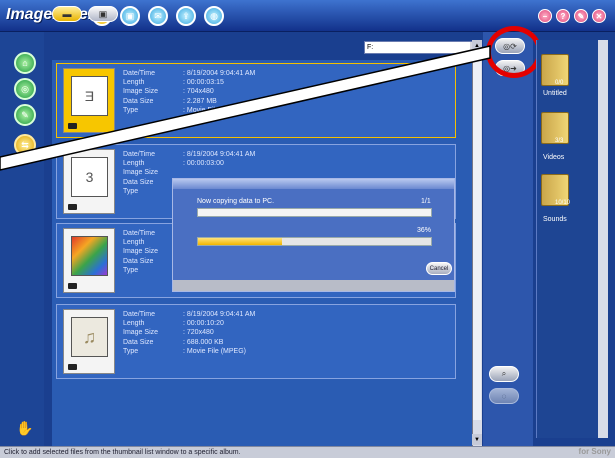 The height and width of the screenshot is (458, 615). What do you see at coordinates (130, 16) in the screenshot?
I see `camera-icon: ▣` at bounding box center [130, 16].